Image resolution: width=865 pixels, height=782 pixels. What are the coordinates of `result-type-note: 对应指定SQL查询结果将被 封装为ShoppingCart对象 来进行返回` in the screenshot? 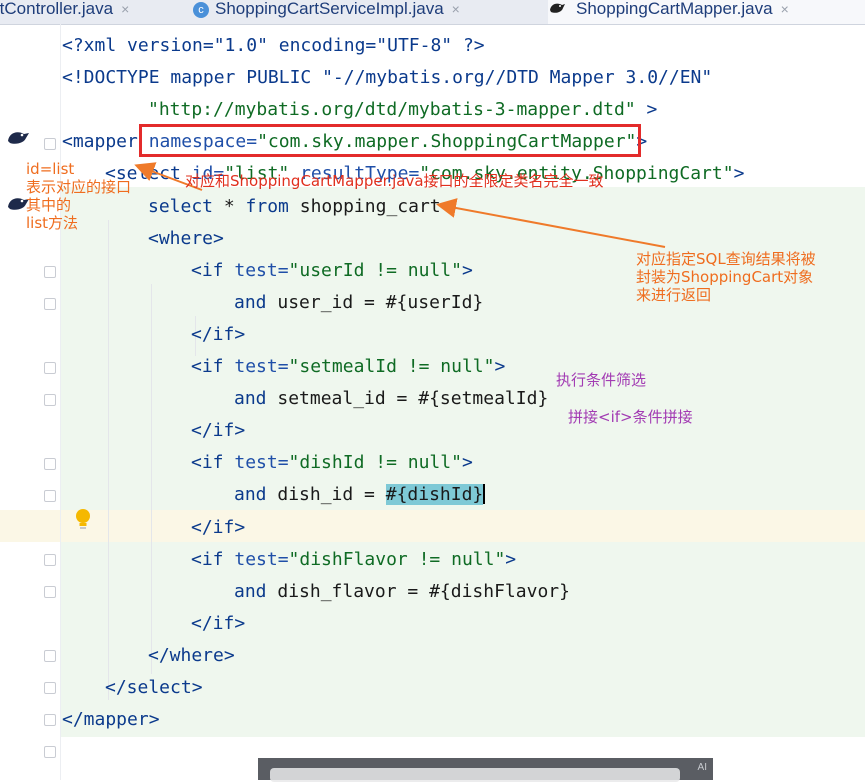 It's located at (726, 277).